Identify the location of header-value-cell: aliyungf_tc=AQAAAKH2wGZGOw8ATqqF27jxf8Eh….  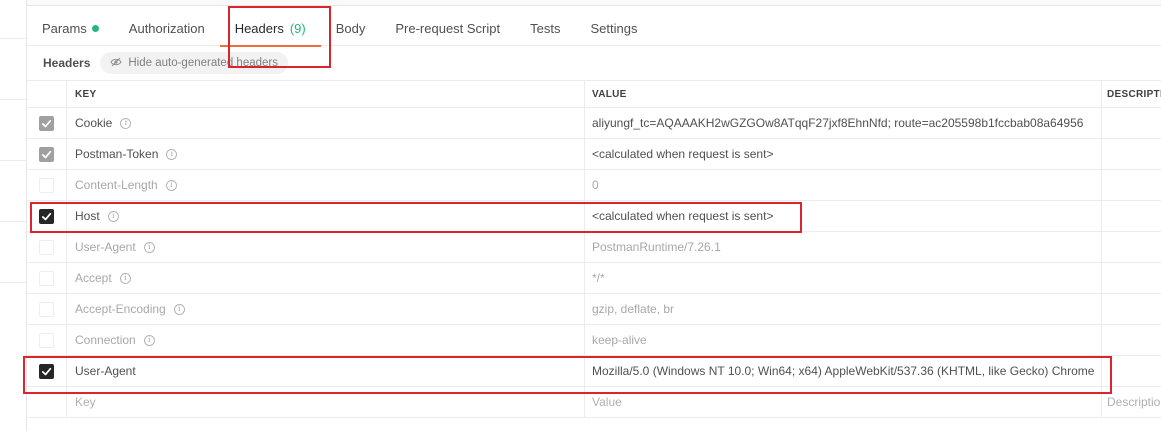
(843, 123).